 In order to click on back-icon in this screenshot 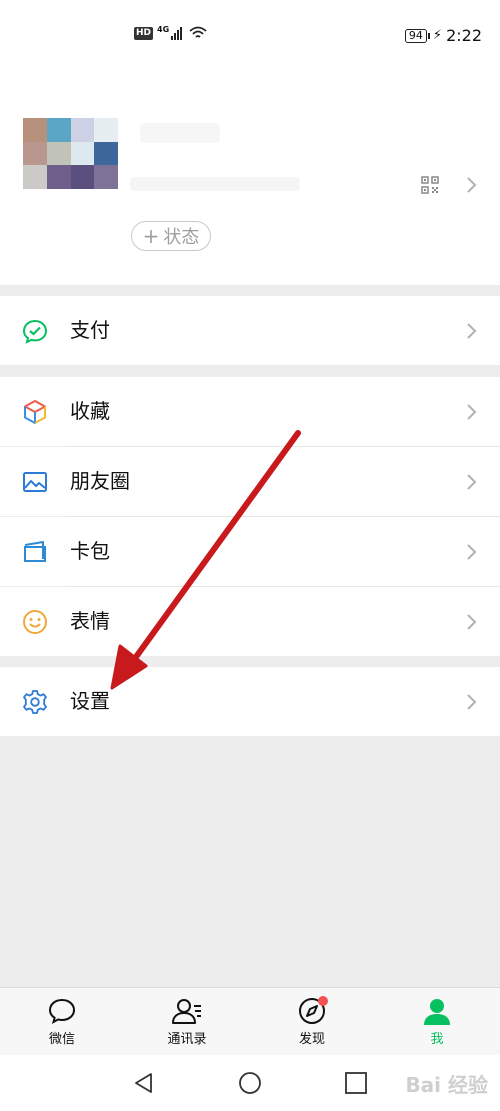, I will do `click(144, 1083)`.